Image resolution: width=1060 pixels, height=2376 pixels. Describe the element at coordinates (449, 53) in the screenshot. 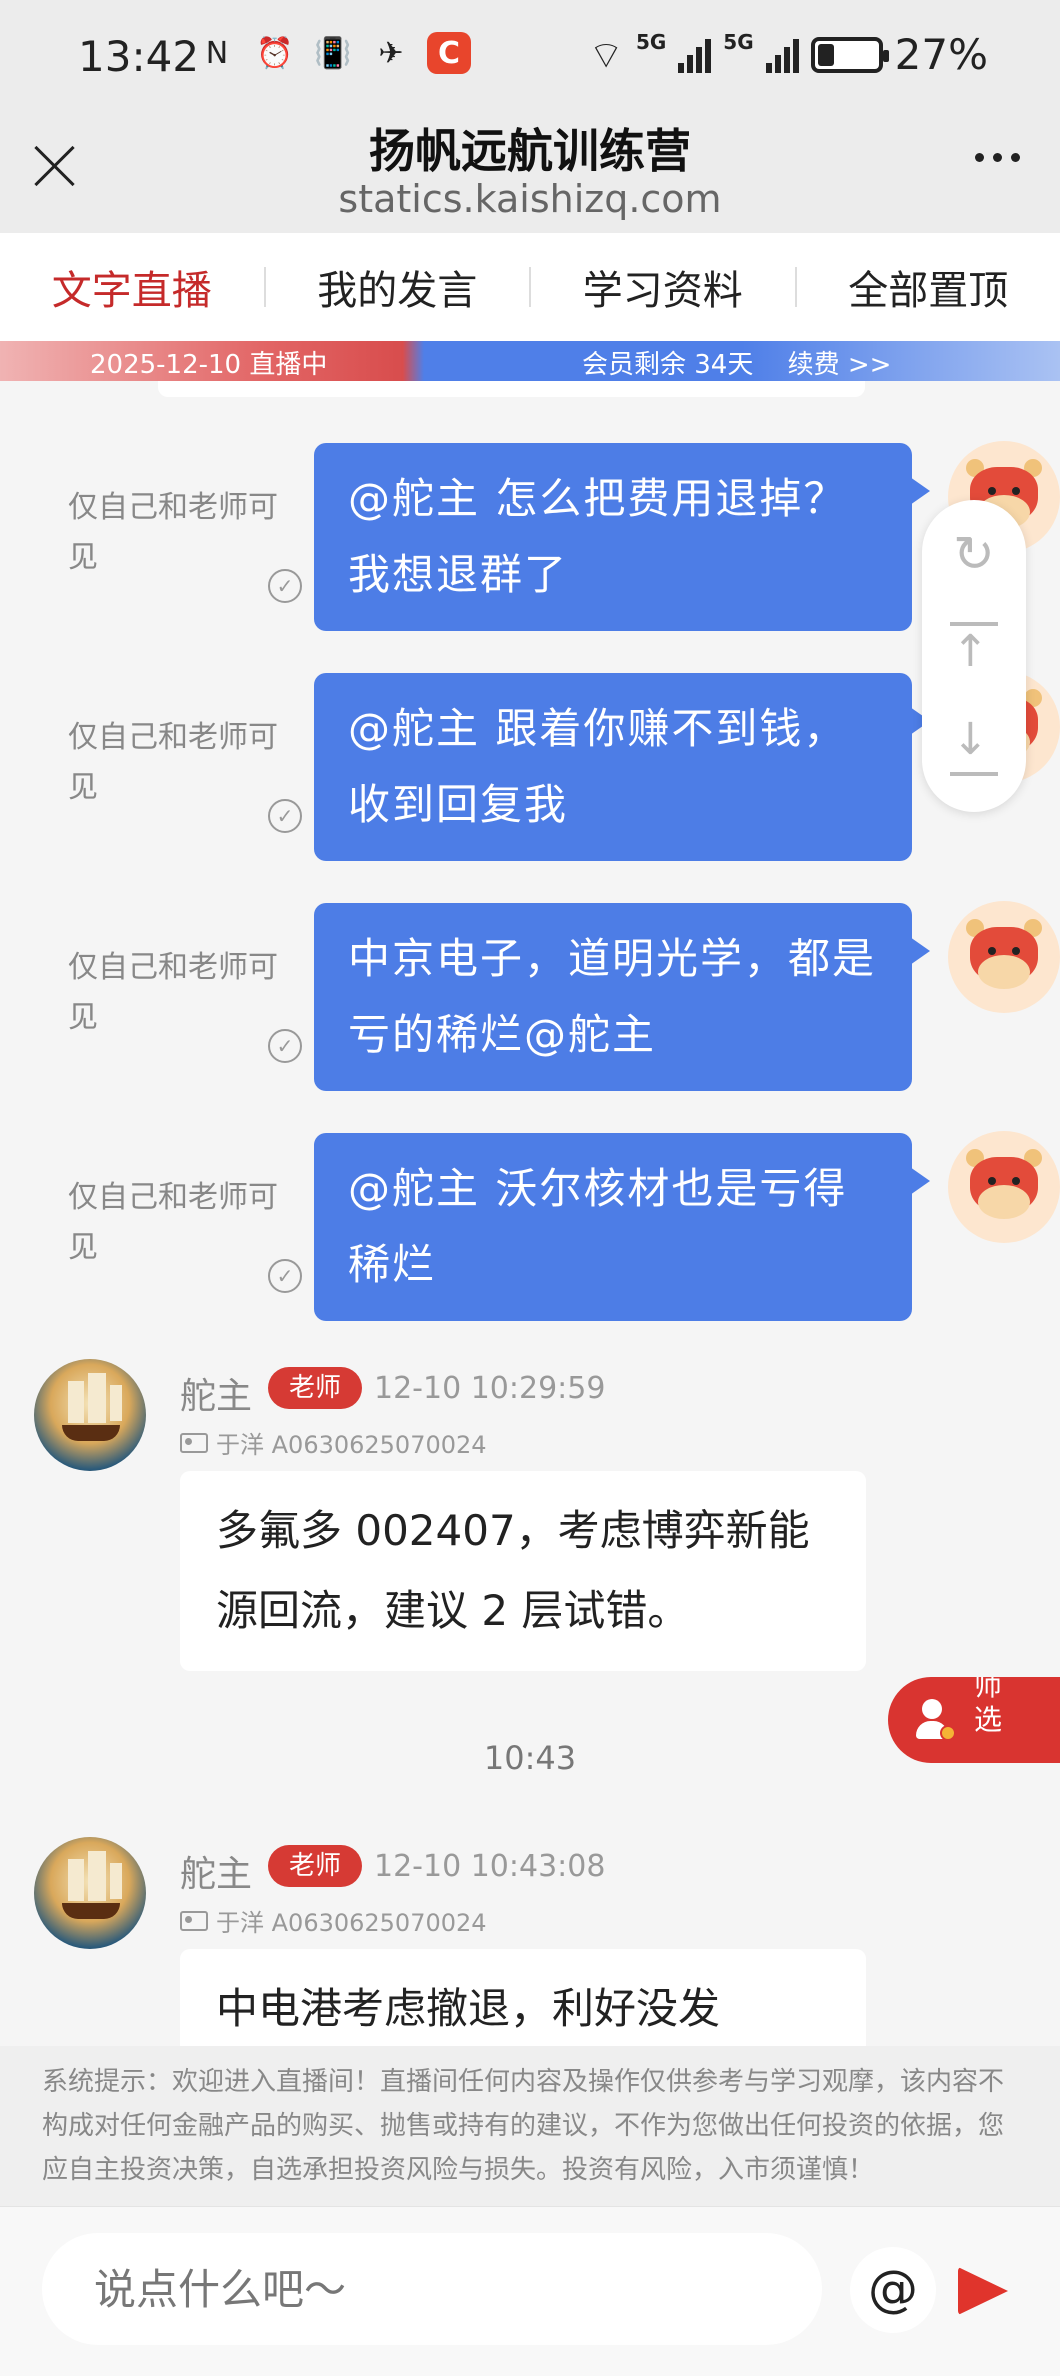

I see `app-c-icon: C` at that location.